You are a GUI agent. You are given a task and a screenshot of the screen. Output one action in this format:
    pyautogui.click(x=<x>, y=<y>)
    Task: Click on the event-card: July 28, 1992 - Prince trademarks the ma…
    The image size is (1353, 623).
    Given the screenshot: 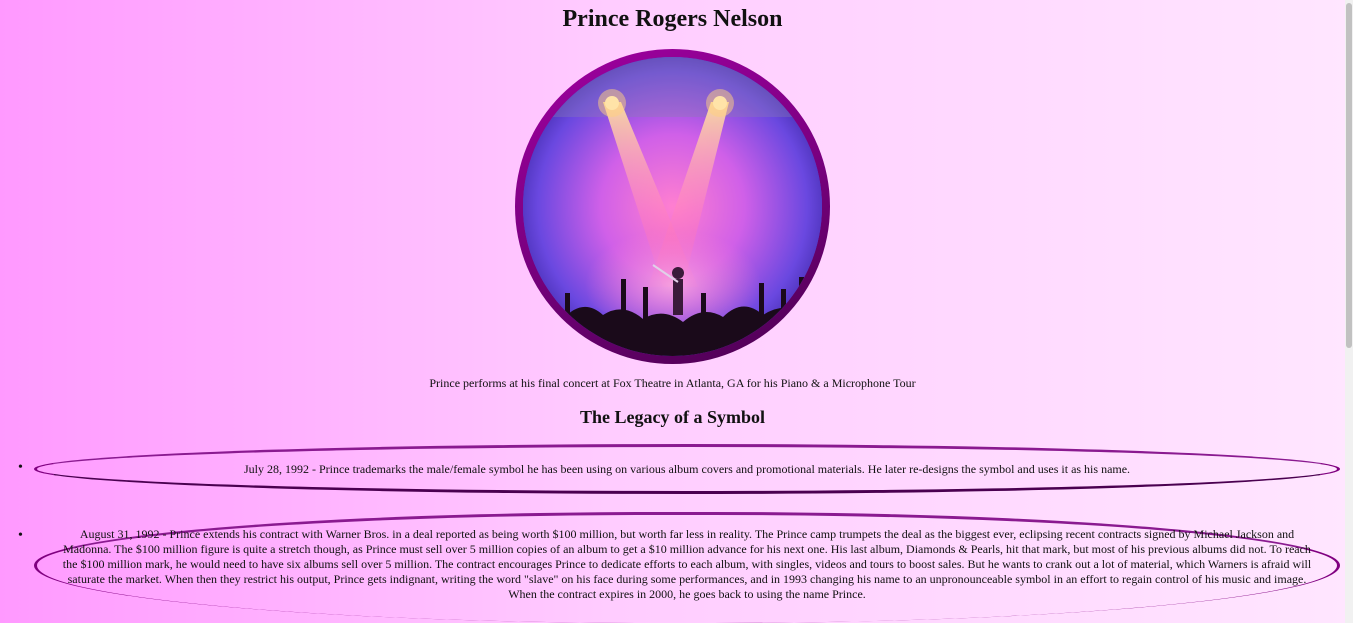 What is the action you would take?
    pyautogui.click(x=687, y=469)
    